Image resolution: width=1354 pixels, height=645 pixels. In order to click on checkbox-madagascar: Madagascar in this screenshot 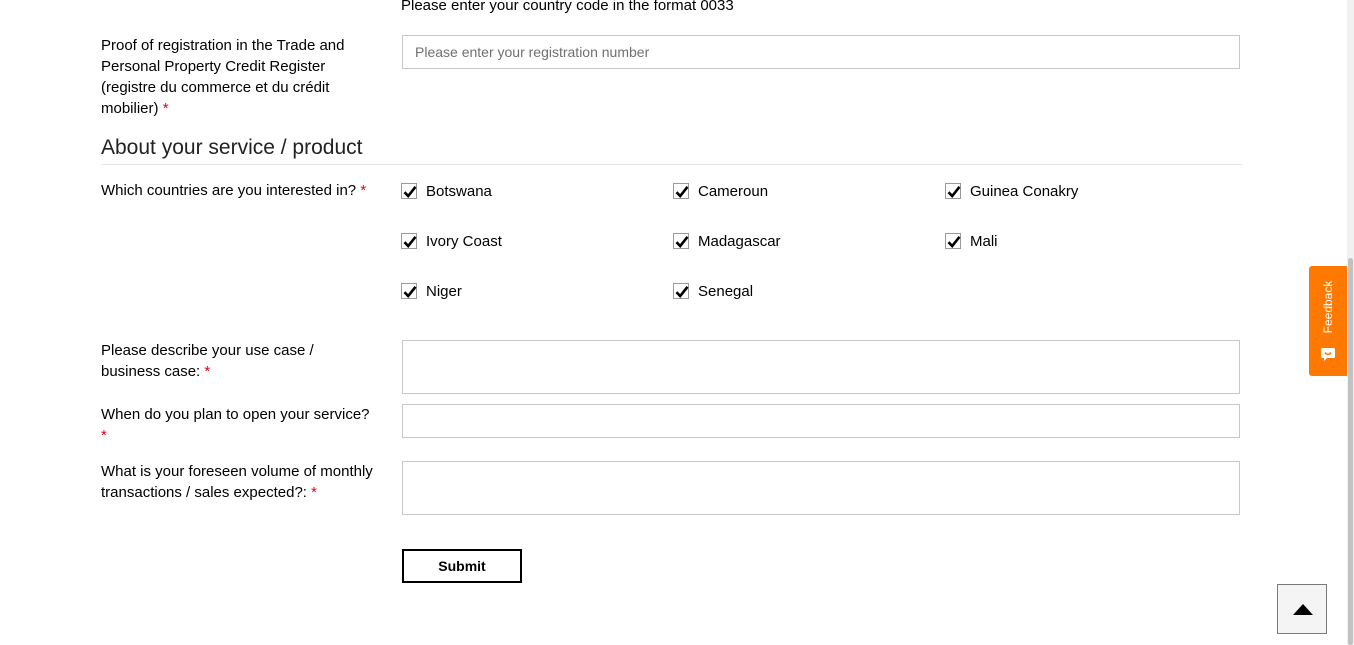, I will do `click(727, 241)`.